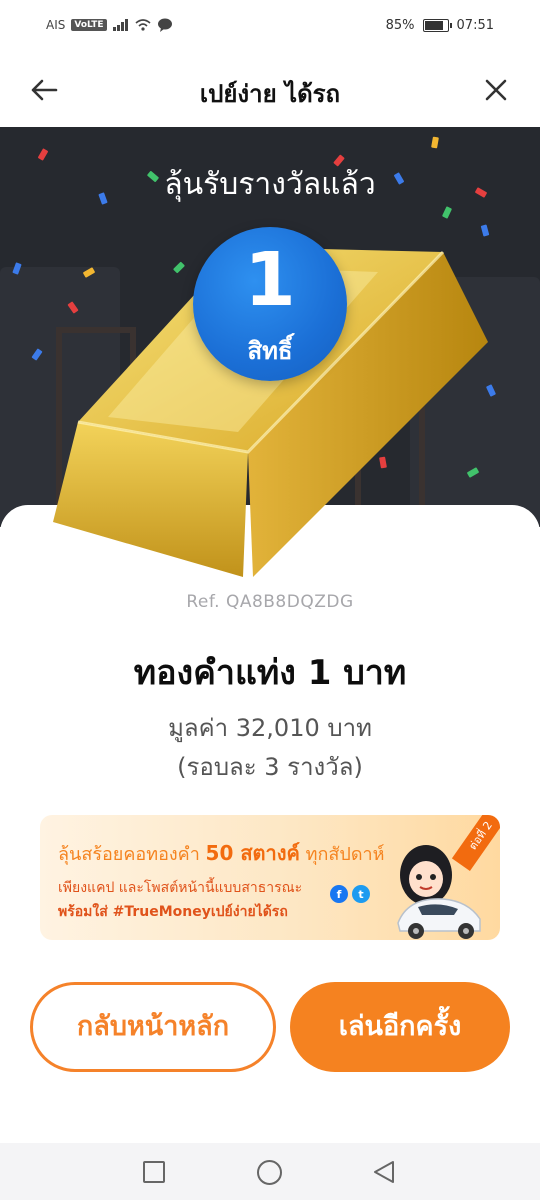 This screenshot has width=540, height=1200. I want to click on back-to-home-button: กลับหน้าหลัก, so click(153, 1027).